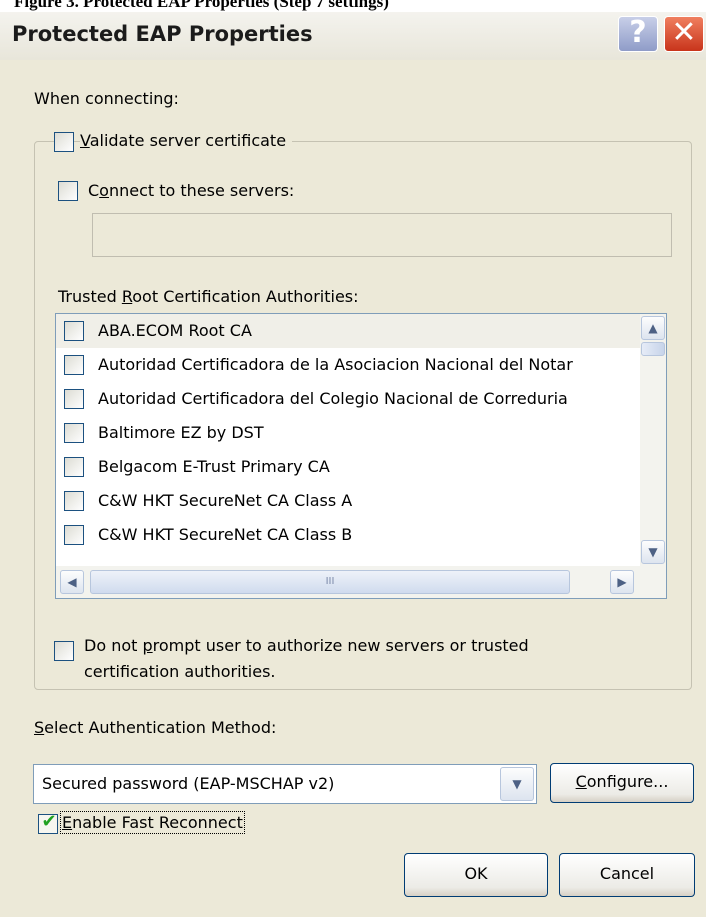 The height and width of the screenshot is (917, 706). What do you see at coordinates (348, 331) in the screenshot?
I see `list-item: ABA.ECOM Root CA` at bounding box center [348, 331].